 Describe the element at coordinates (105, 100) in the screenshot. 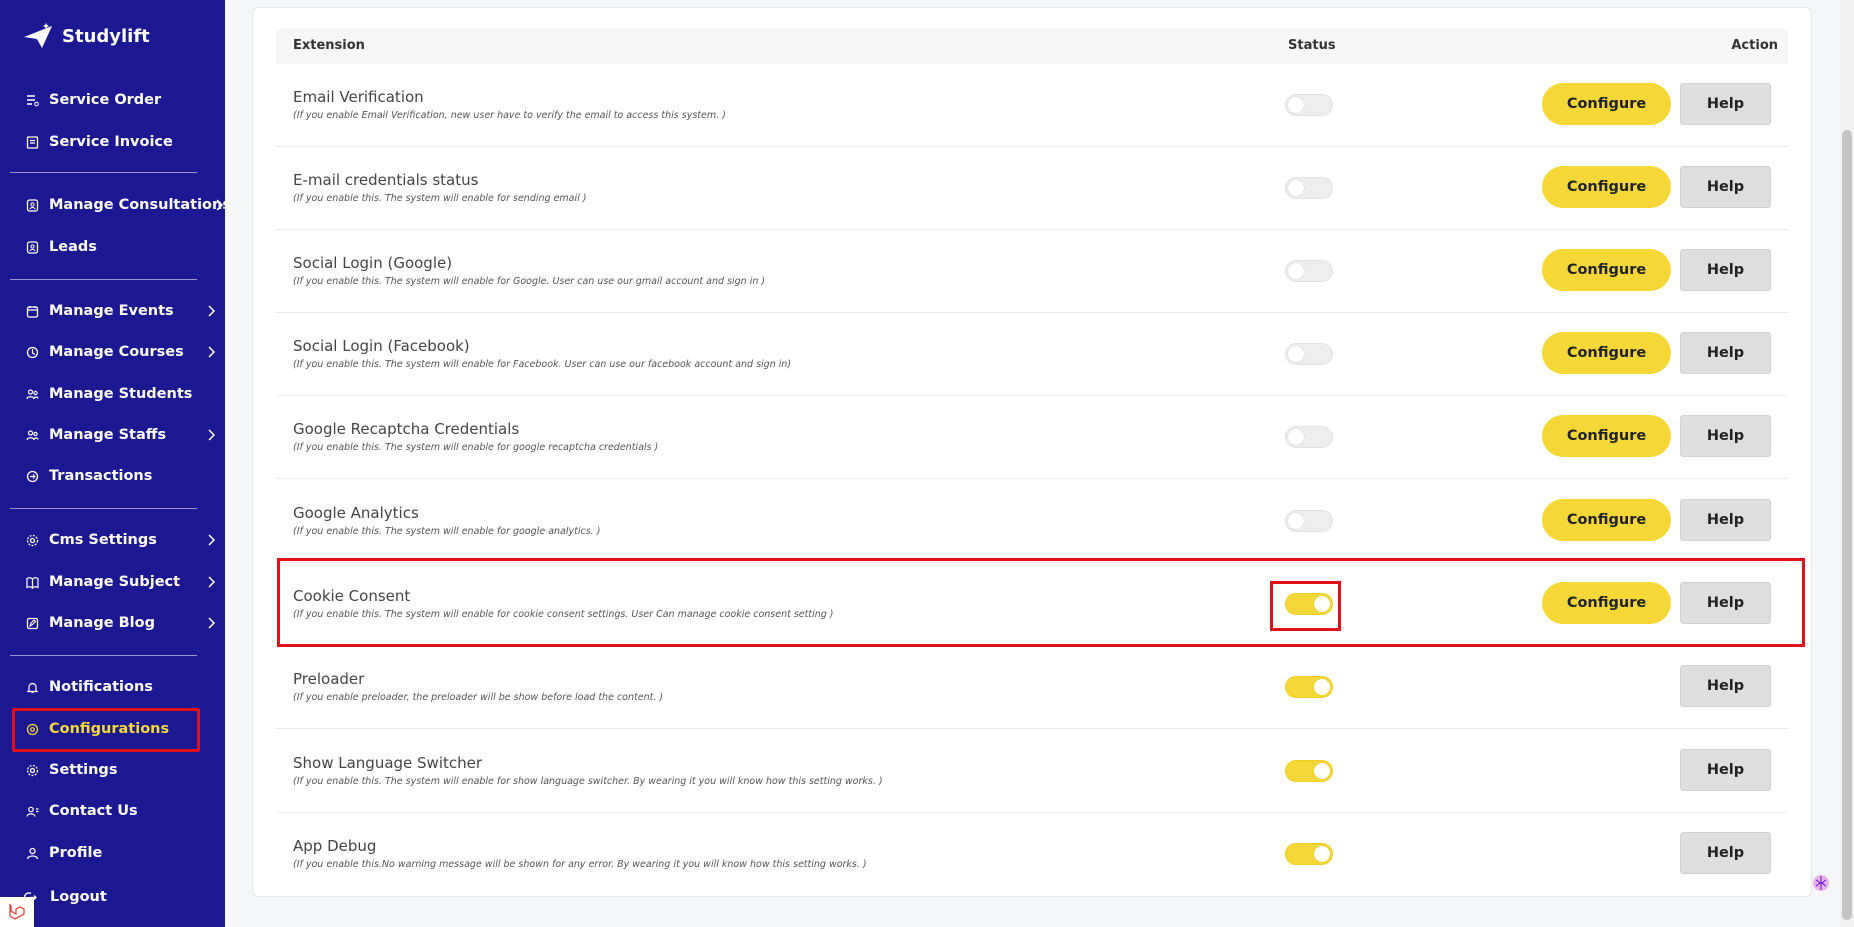

I see `sidebar-item-label: Service Order` at that location.